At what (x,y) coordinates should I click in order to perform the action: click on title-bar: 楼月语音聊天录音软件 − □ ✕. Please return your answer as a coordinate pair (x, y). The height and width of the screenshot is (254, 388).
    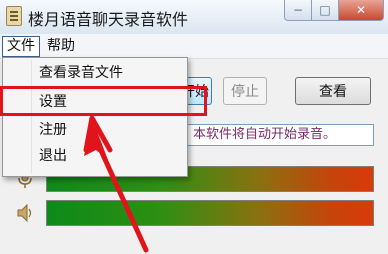
    Looking at the image, I should click on (194, 17).